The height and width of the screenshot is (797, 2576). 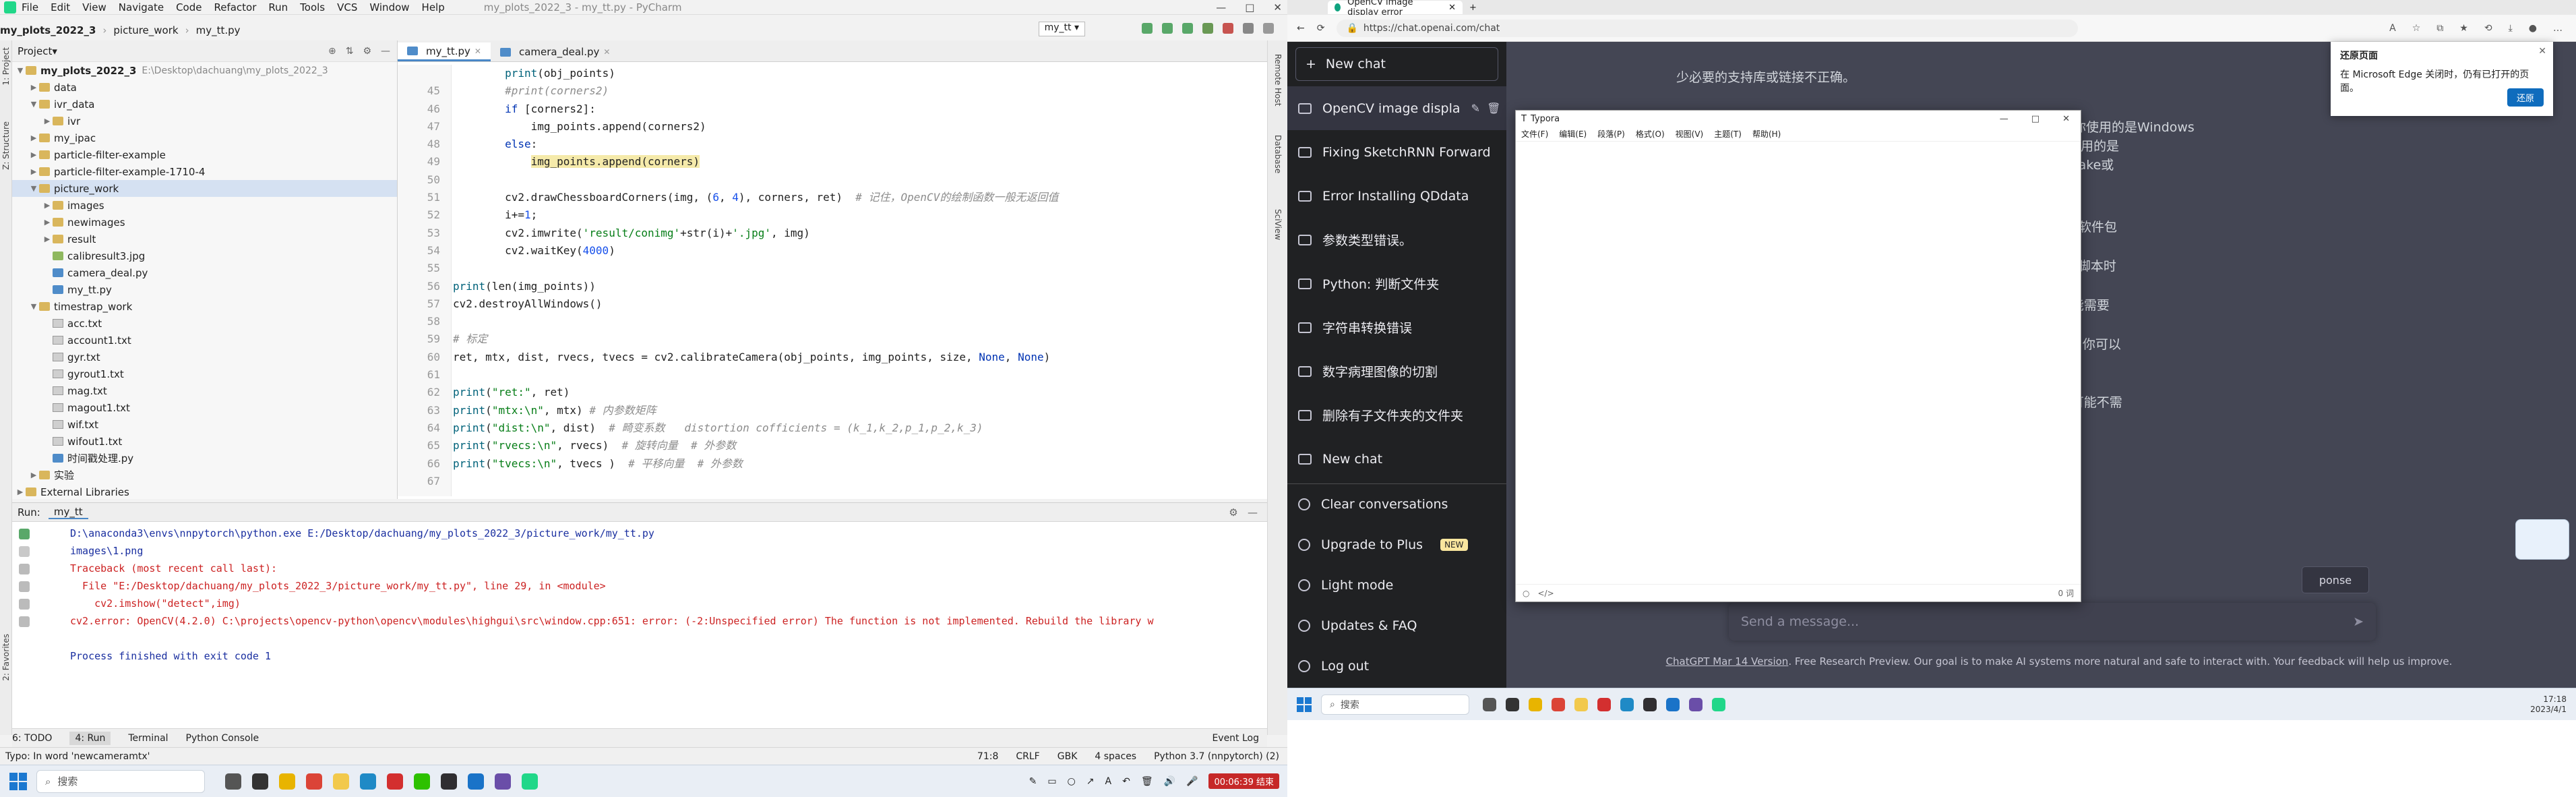 I want to click on tree-item: ▶ result, so click(x=205, y=239).